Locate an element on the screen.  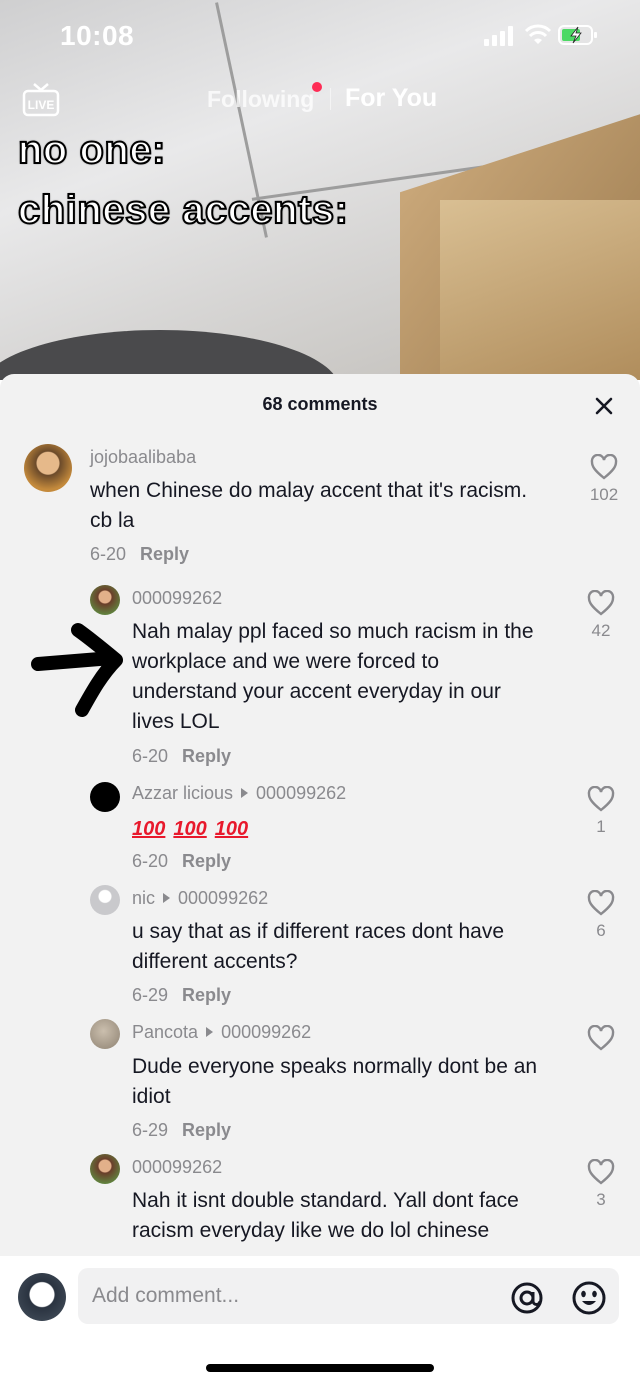
comment-username: Pancota is located at coordinates (165, 1032).